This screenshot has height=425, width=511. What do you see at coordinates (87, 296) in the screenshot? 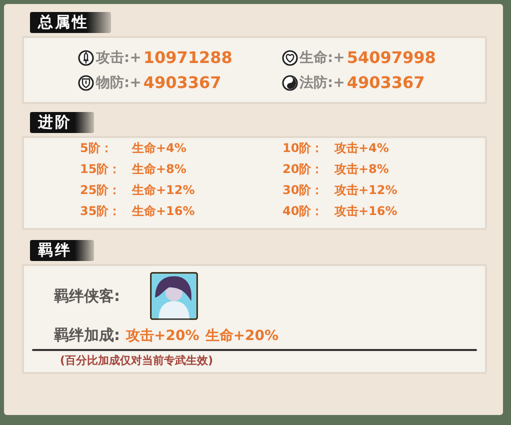
I see `bond-hero-label: 羁绊侠客:` at bounding box center [87, 296].